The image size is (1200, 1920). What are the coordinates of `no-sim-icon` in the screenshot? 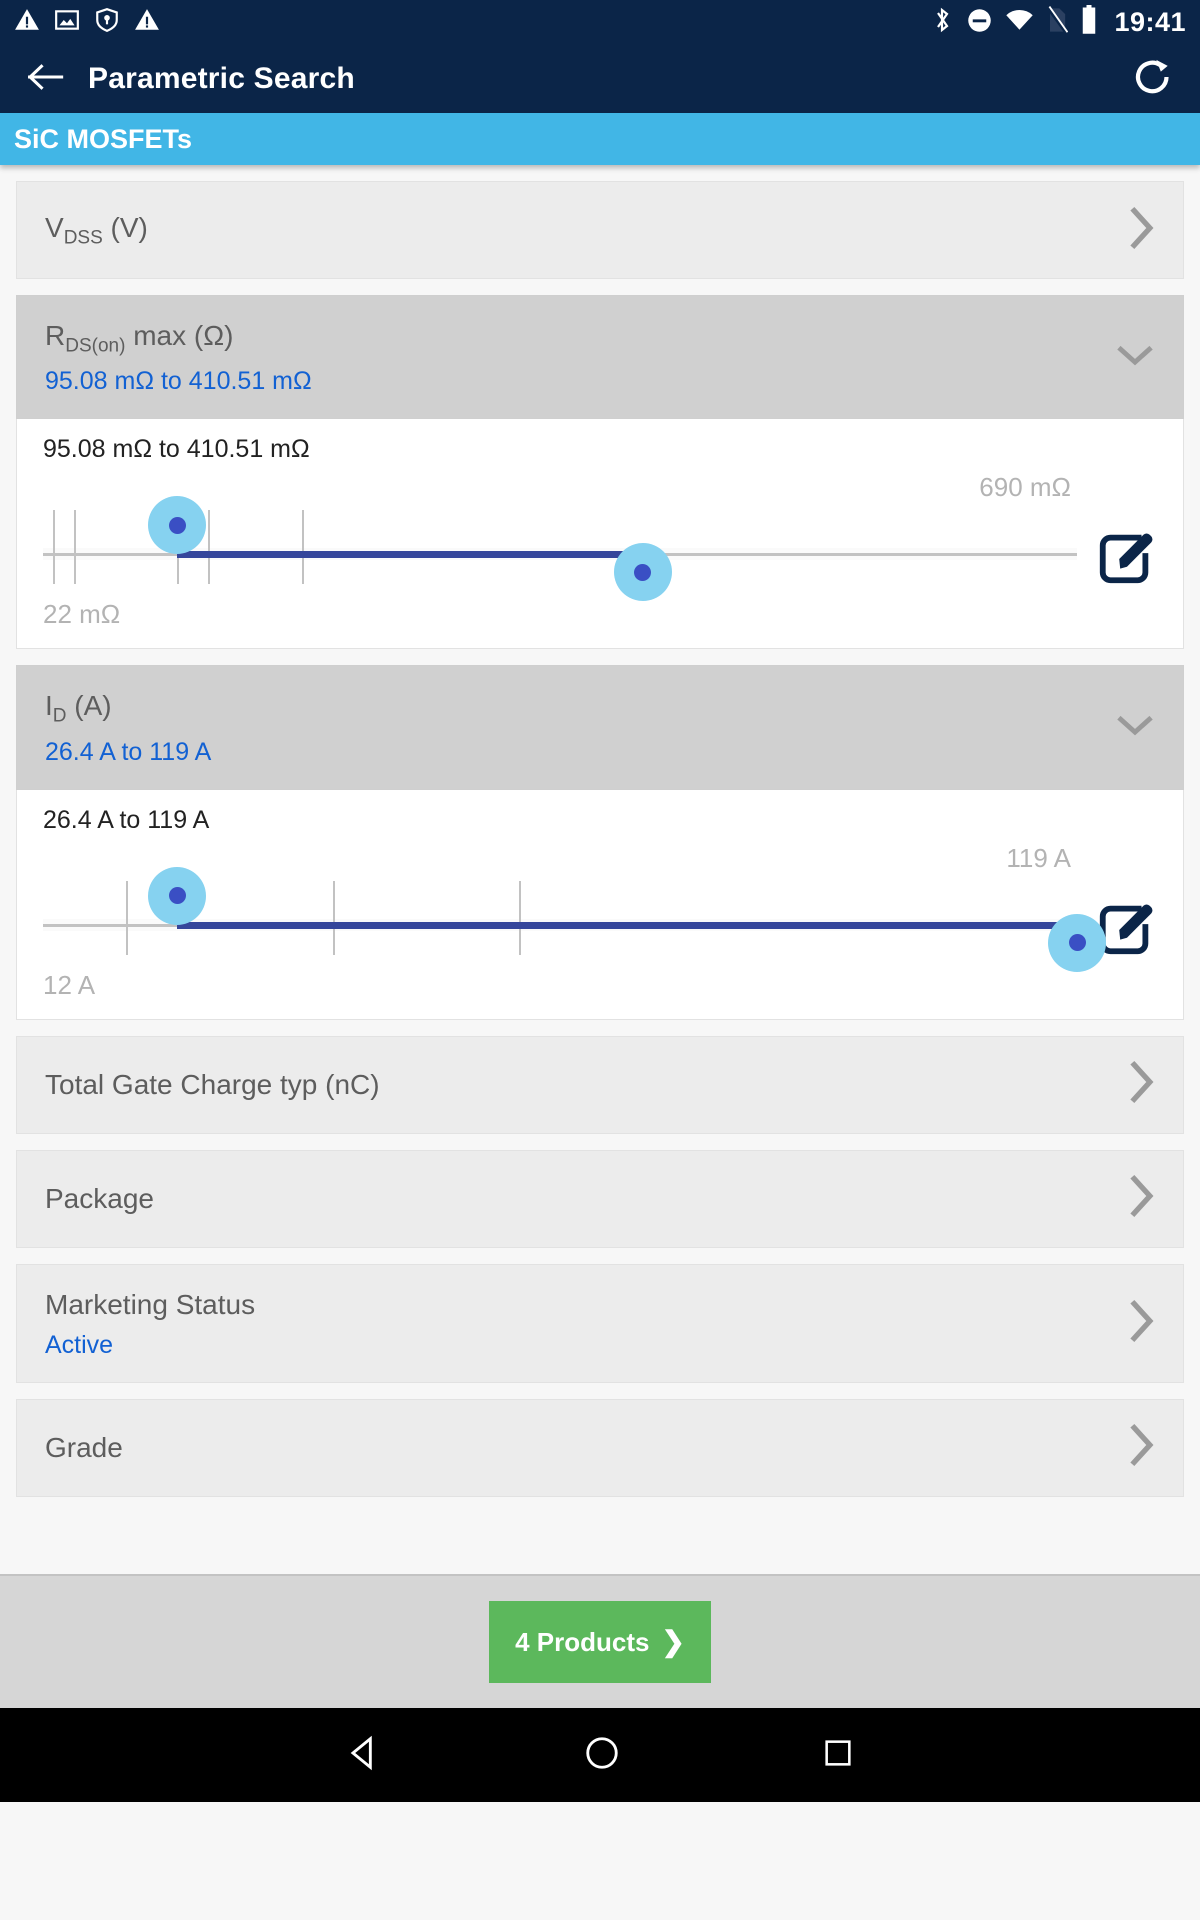 It's located at (1057, 22).